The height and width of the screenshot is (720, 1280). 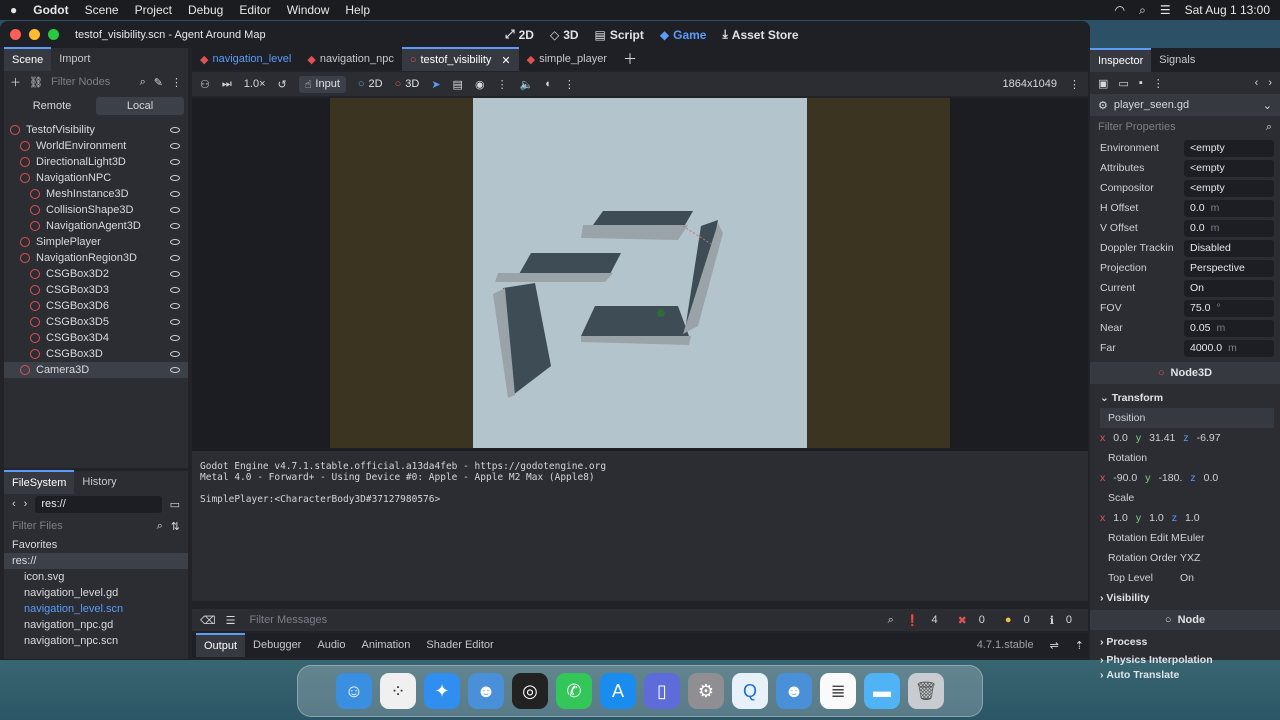 I want to click on split-view-icon: ▭, so click(x=175, y=504).